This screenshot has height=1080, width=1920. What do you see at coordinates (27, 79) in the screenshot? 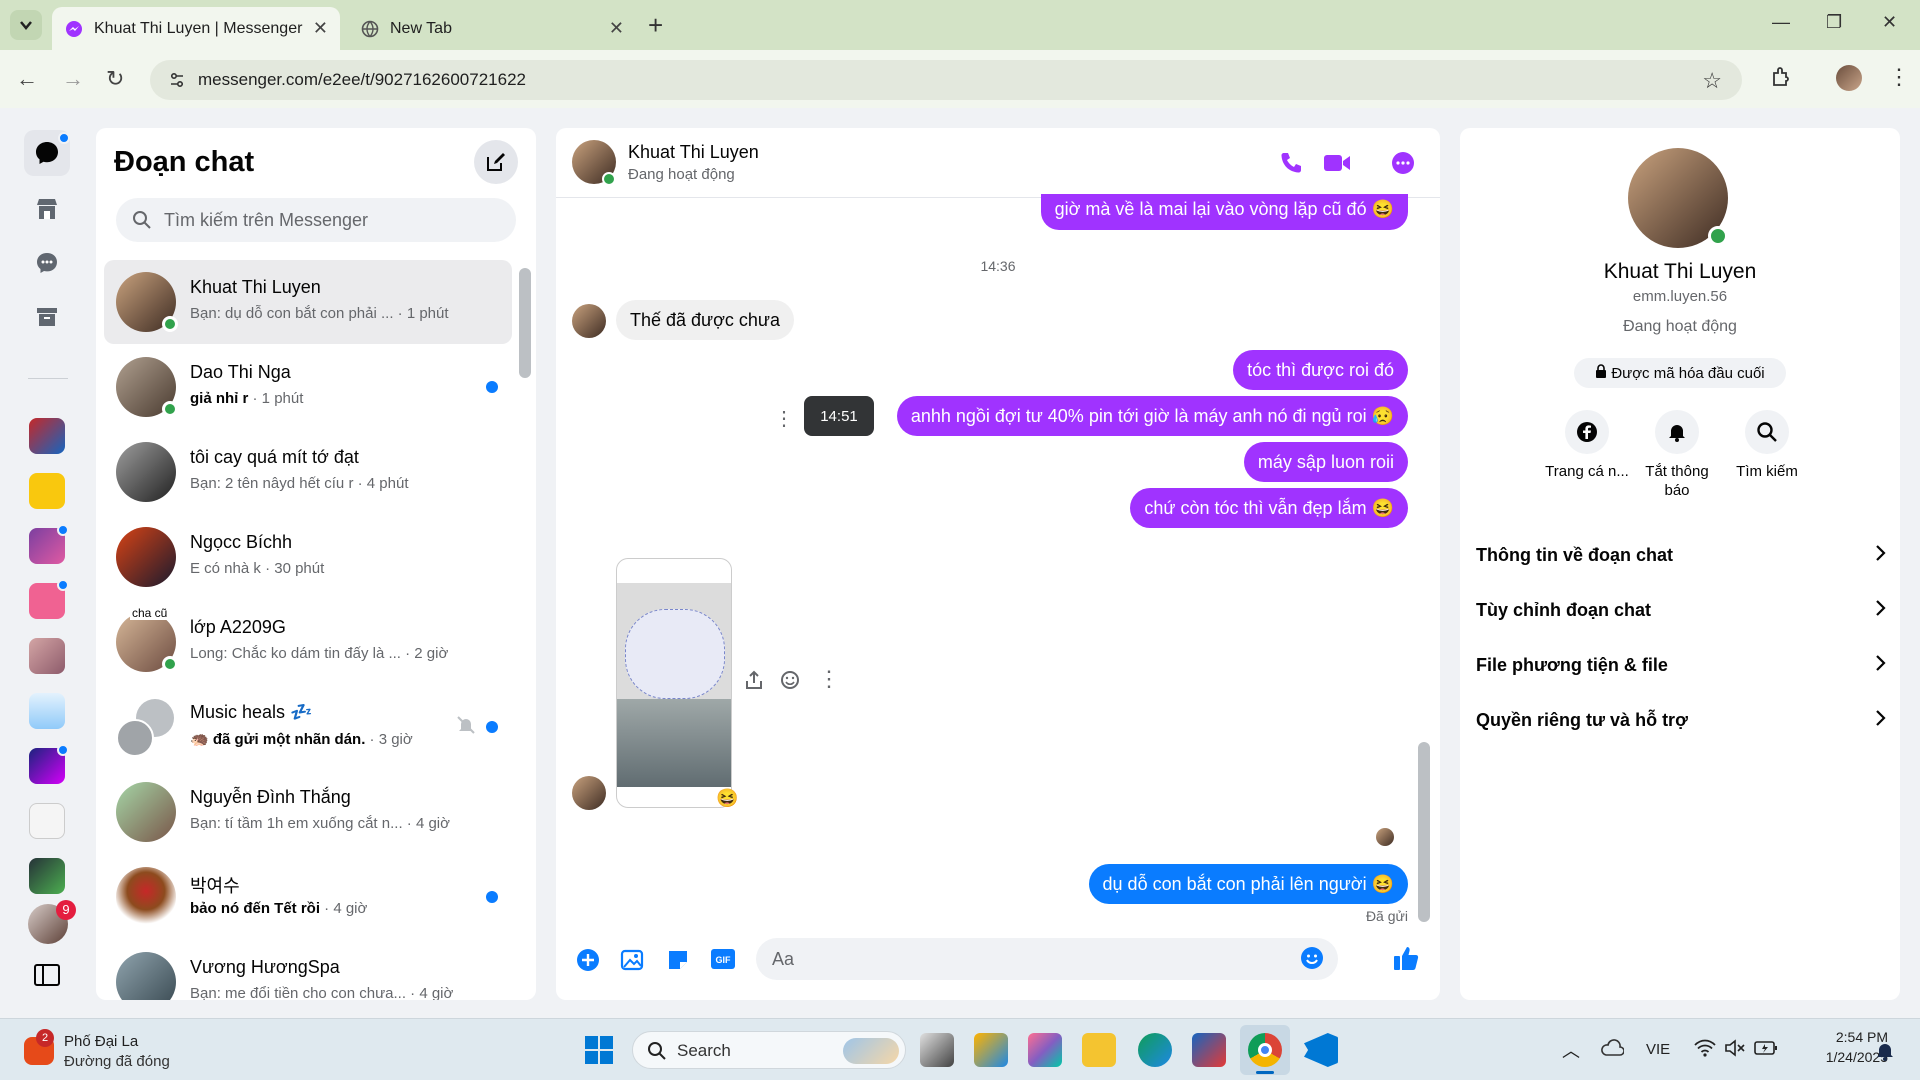
I see `back-icon: ←` at bounding box center [27, 79].